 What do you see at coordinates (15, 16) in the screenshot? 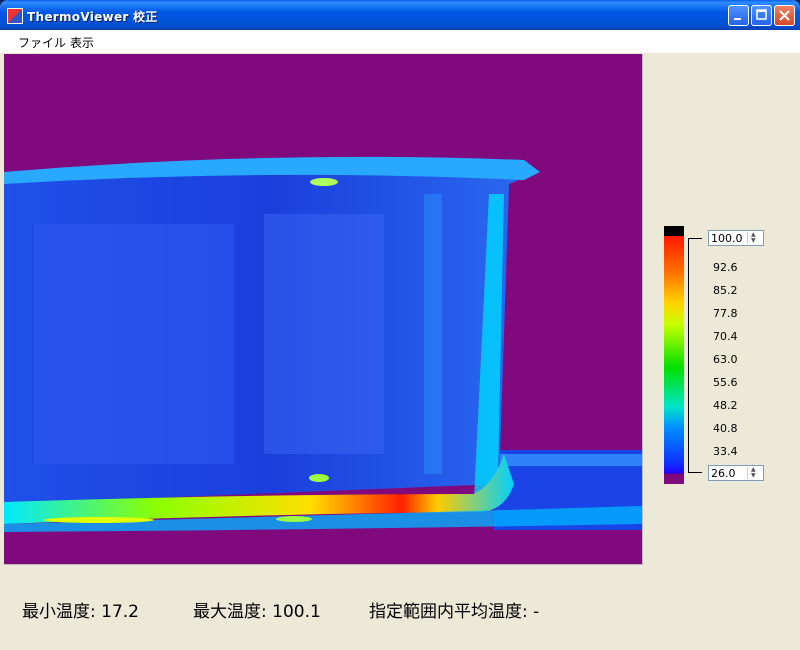
I see `app-icon` at bounding box center [15, 16].